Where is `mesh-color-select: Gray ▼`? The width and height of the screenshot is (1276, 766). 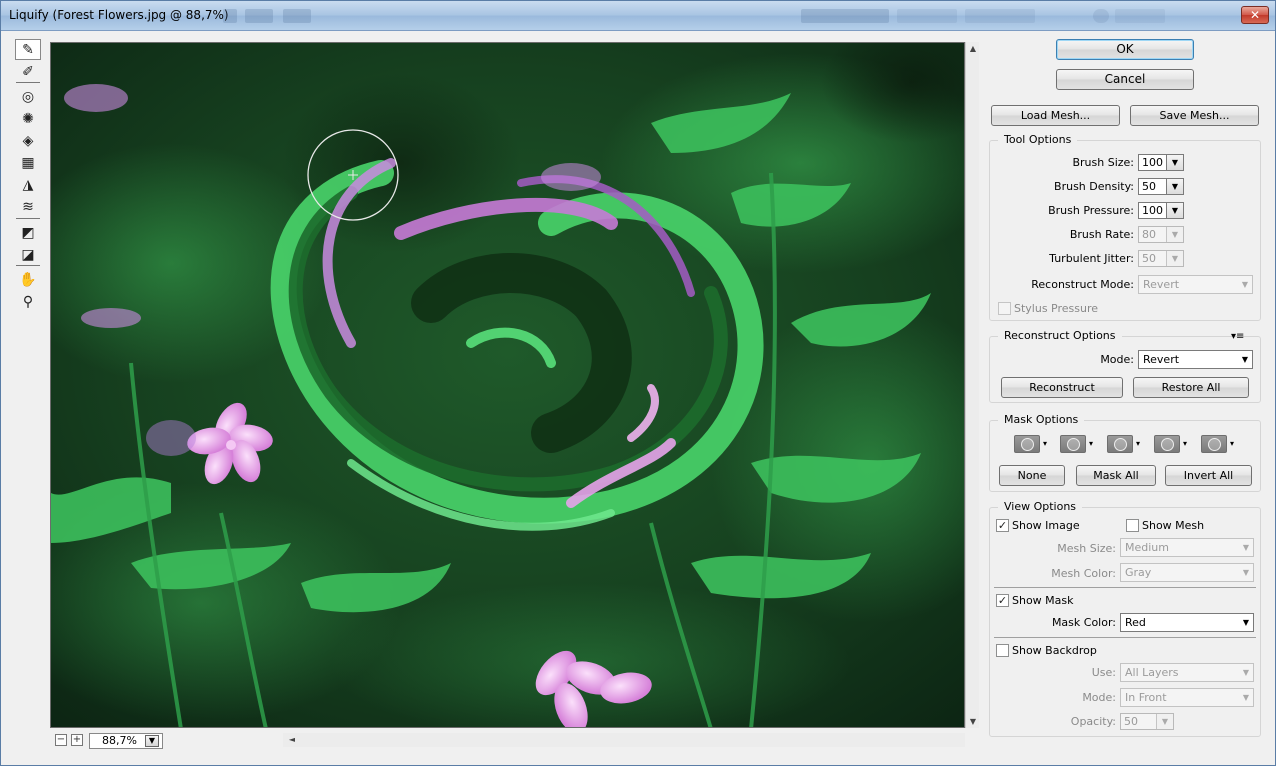
mesh-color-select: Gray ▼ is located at coordinates (1187, 572).